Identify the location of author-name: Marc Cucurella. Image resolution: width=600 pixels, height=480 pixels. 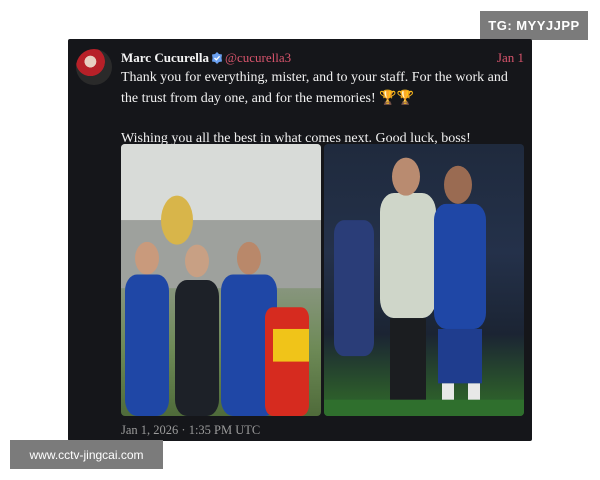
(165, 58).